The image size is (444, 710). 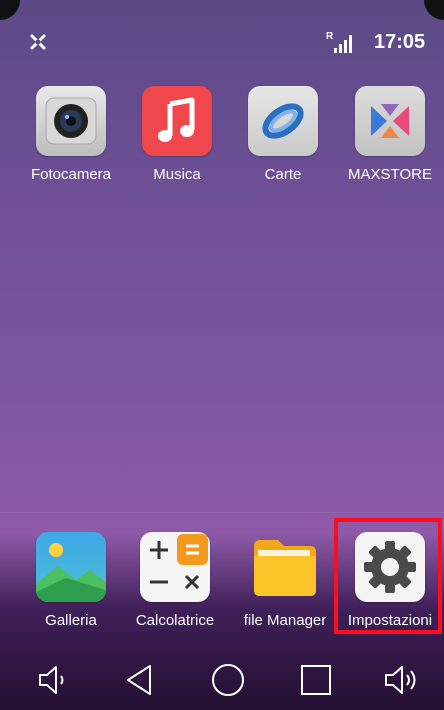 What do you see at coordinates (71, 567) in the screenshot?
I see `gallery-icon` at bounding box center [71, 567].